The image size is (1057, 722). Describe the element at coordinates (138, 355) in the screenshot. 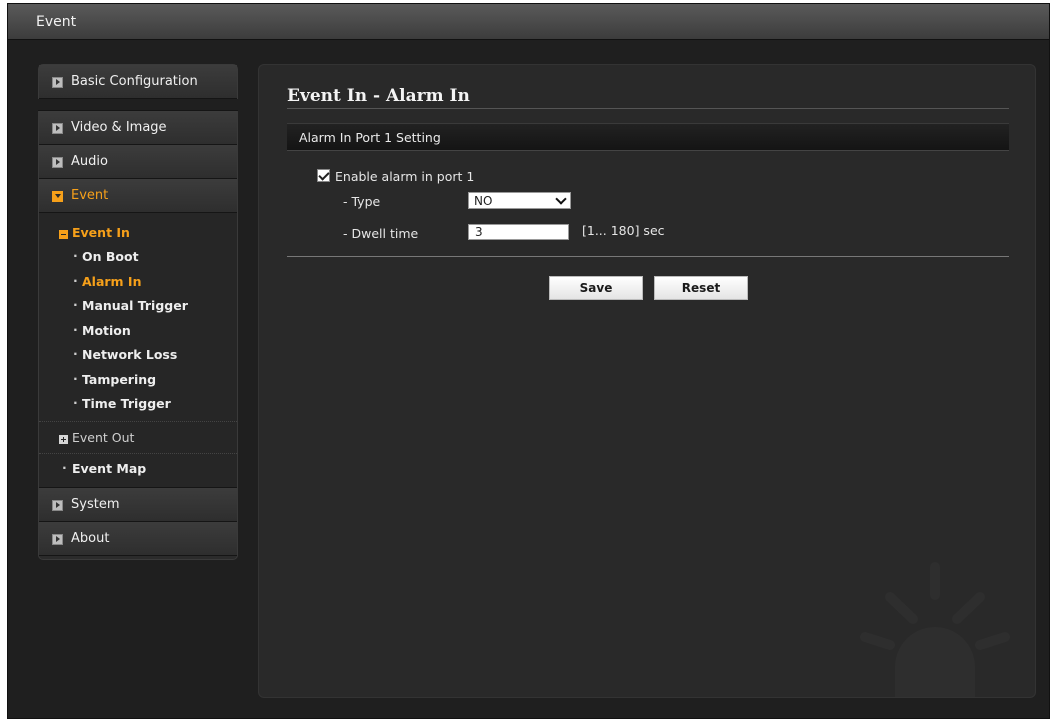

I see `submenu-item-network-loss: Network Loss` at that location.